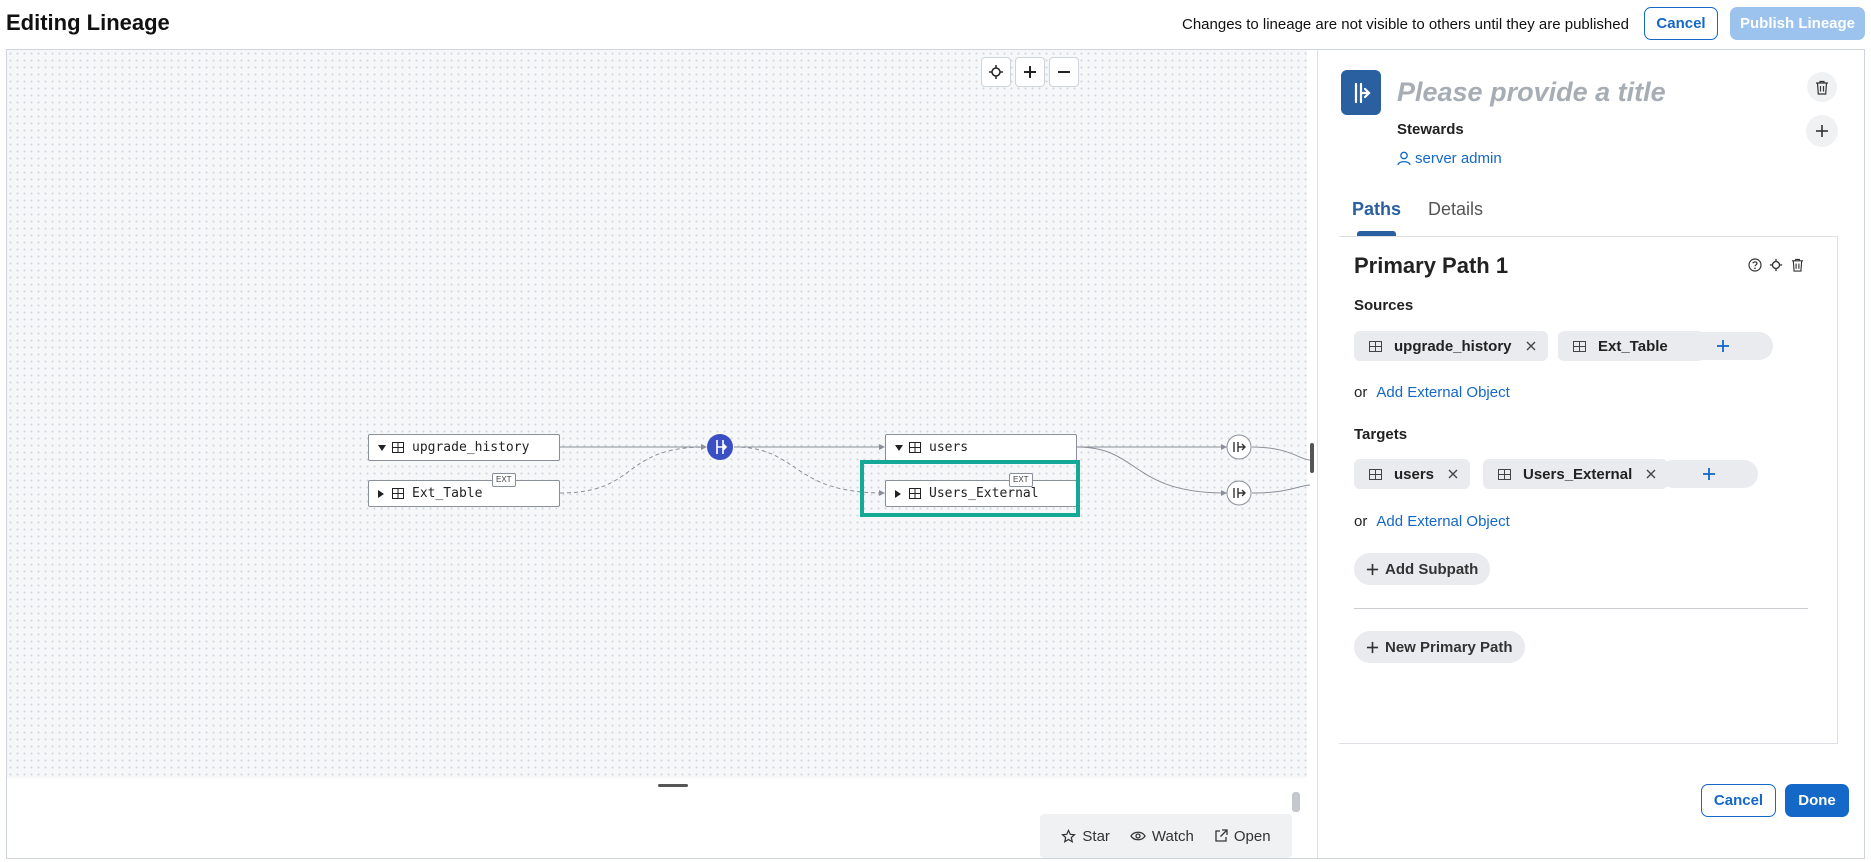  I want to click on done-button: Done, so click(1817, 800).